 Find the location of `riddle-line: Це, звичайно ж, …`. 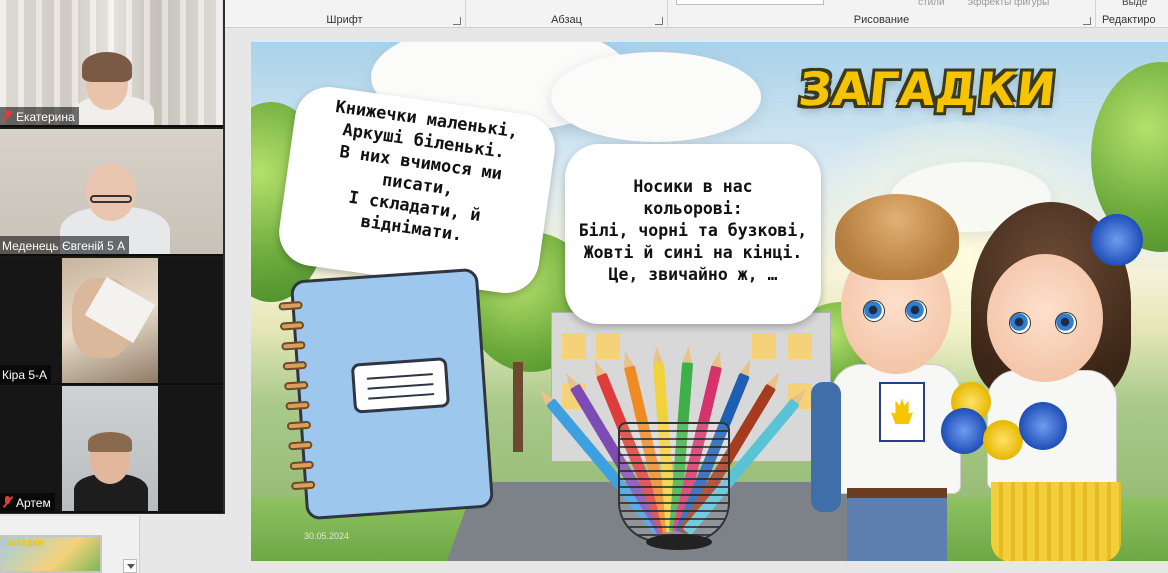

riddle-line: Це, звичайно ж, … is located at coordinates (693, 274).